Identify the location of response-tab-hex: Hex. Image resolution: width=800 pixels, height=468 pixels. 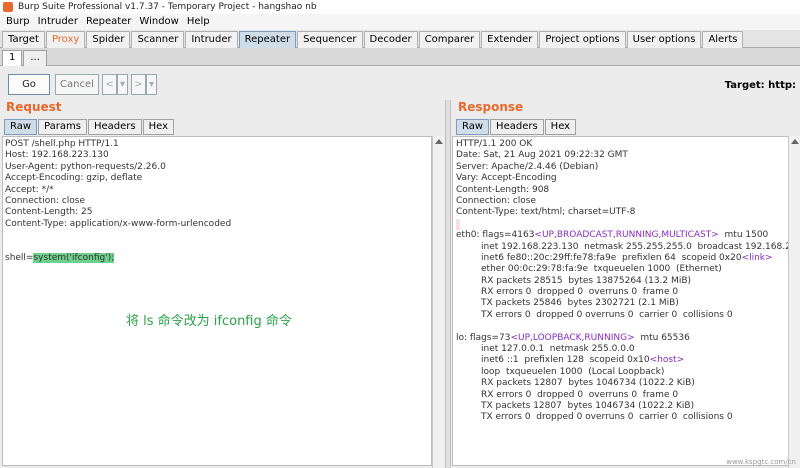
(560, 127).